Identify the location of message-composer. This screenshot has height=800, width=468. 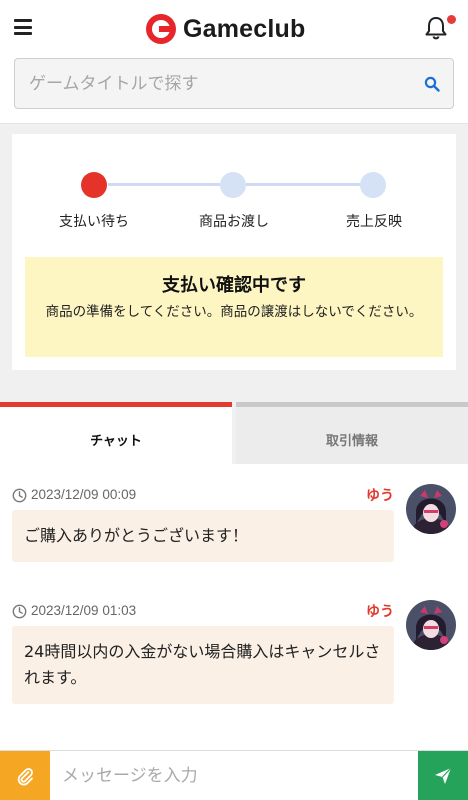
(234, 775).